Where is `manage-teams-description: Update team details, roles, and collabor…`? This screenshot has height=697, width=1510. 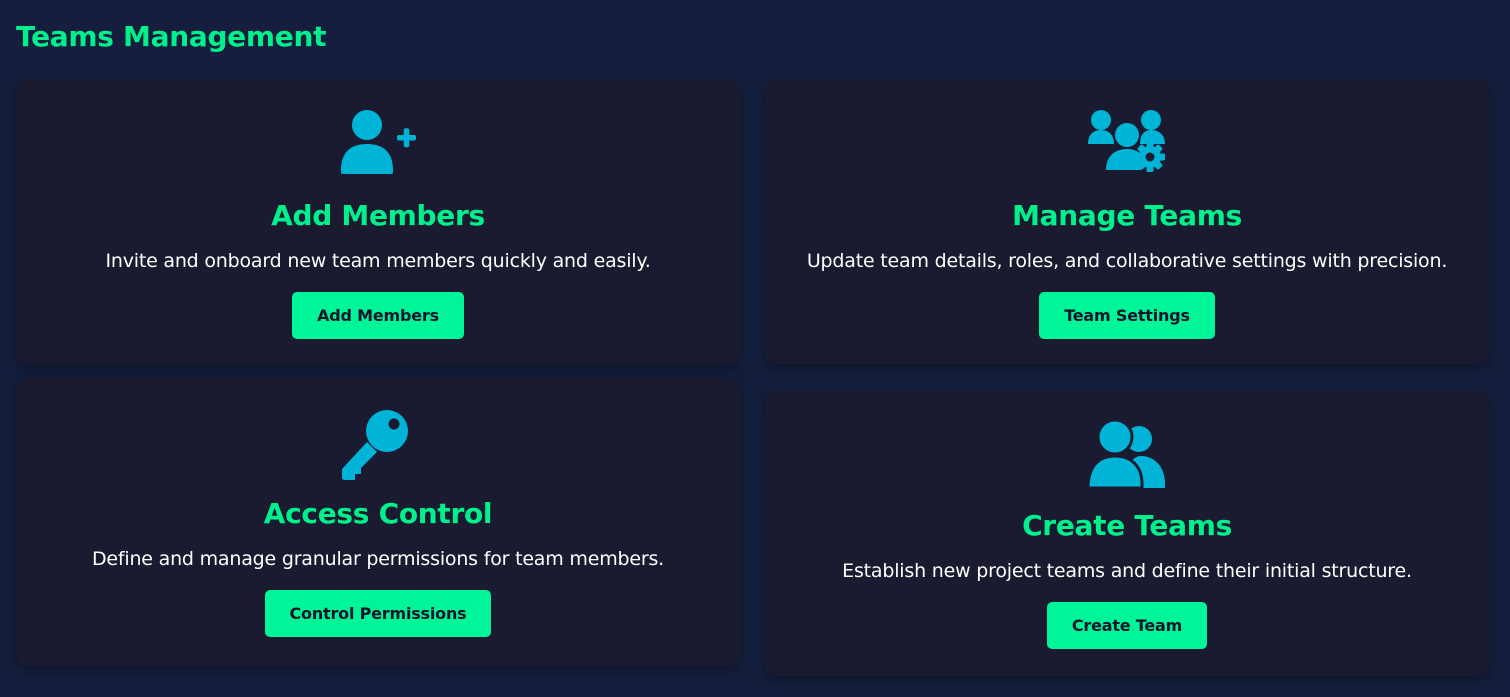 manage-teams-description: Update team details, roles, and collabor… is located at coordinates (1127, 261).